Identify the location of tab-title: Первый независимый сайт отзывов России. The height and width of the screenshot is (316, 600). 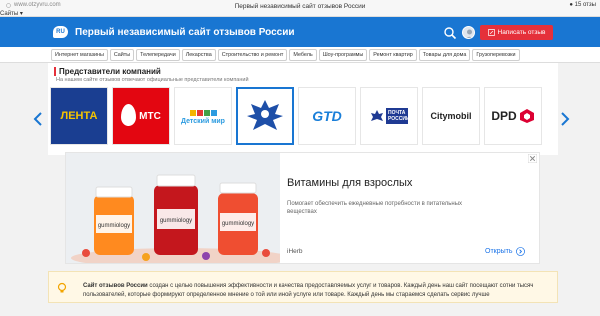
(300, 6).